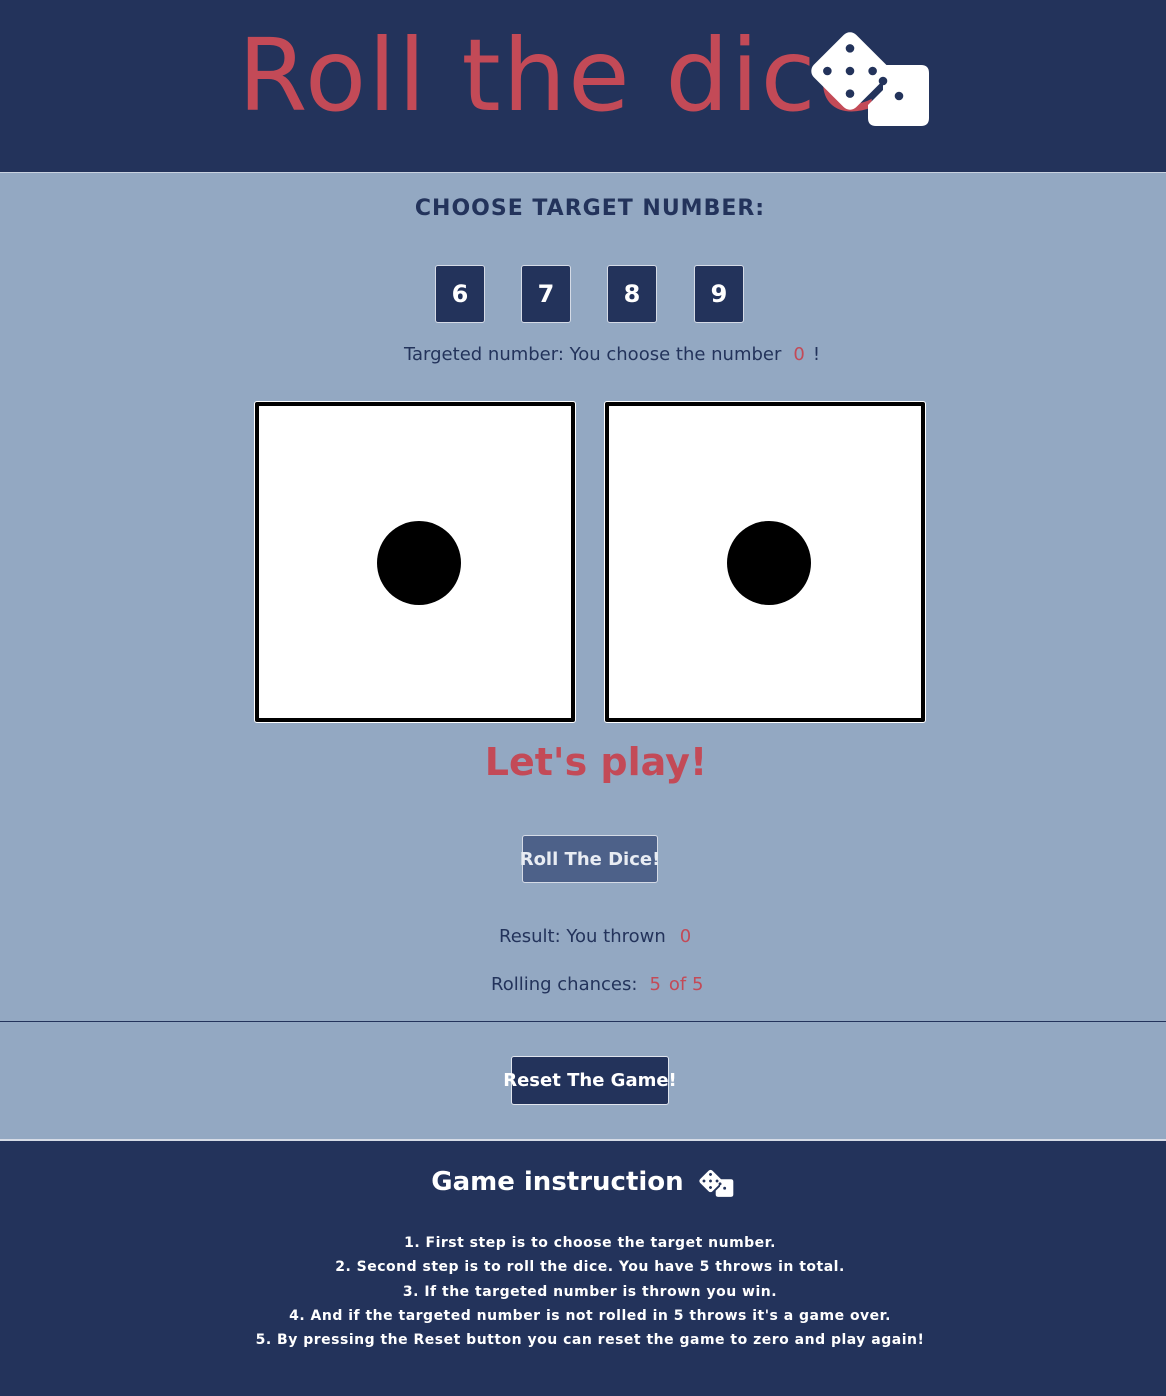 The width and height of the screenshot is (1166, 1396). What do you see at coordinates (590, 1080) in the screenshot?
I see `reset-game-button: Reset The Game!` at bounding box center [590, 1080].